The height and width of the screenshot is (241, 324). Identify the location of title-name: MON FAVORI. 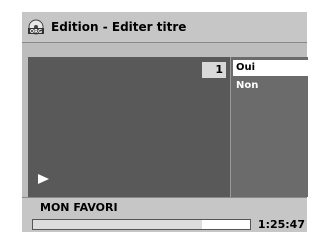
(79, 207).